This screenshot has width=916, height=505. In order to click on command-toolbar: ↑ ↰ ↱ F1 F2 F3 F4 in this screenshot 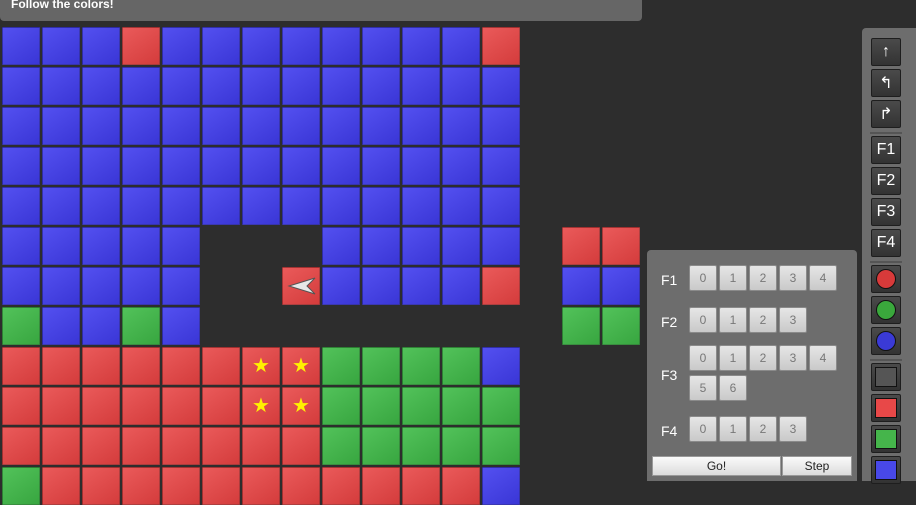, I will do `click(889, 256)`.